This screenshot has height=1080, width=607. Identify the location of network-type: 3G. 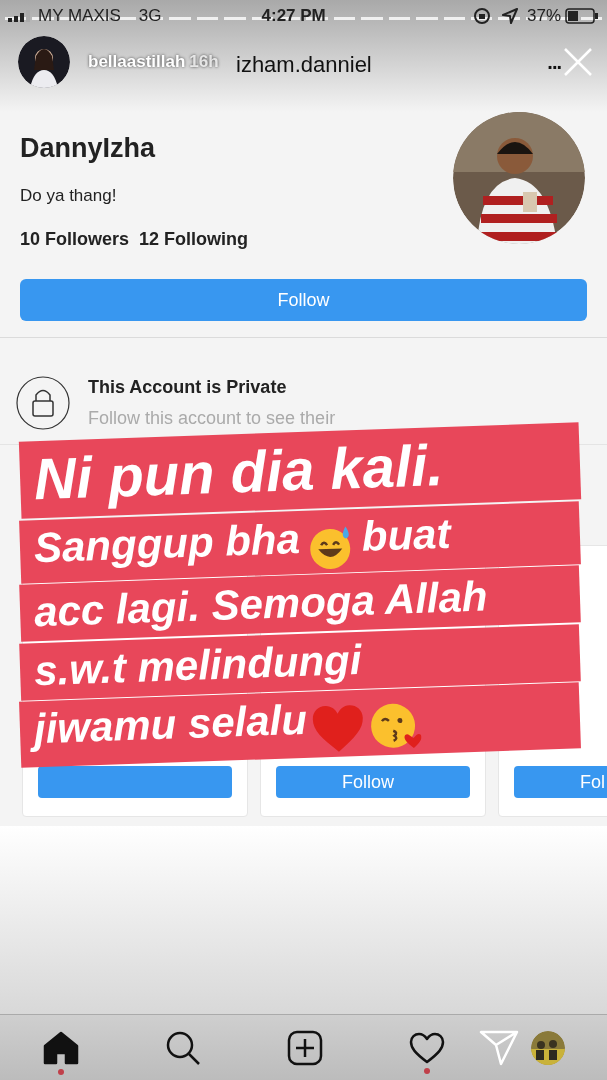
(150, 16).